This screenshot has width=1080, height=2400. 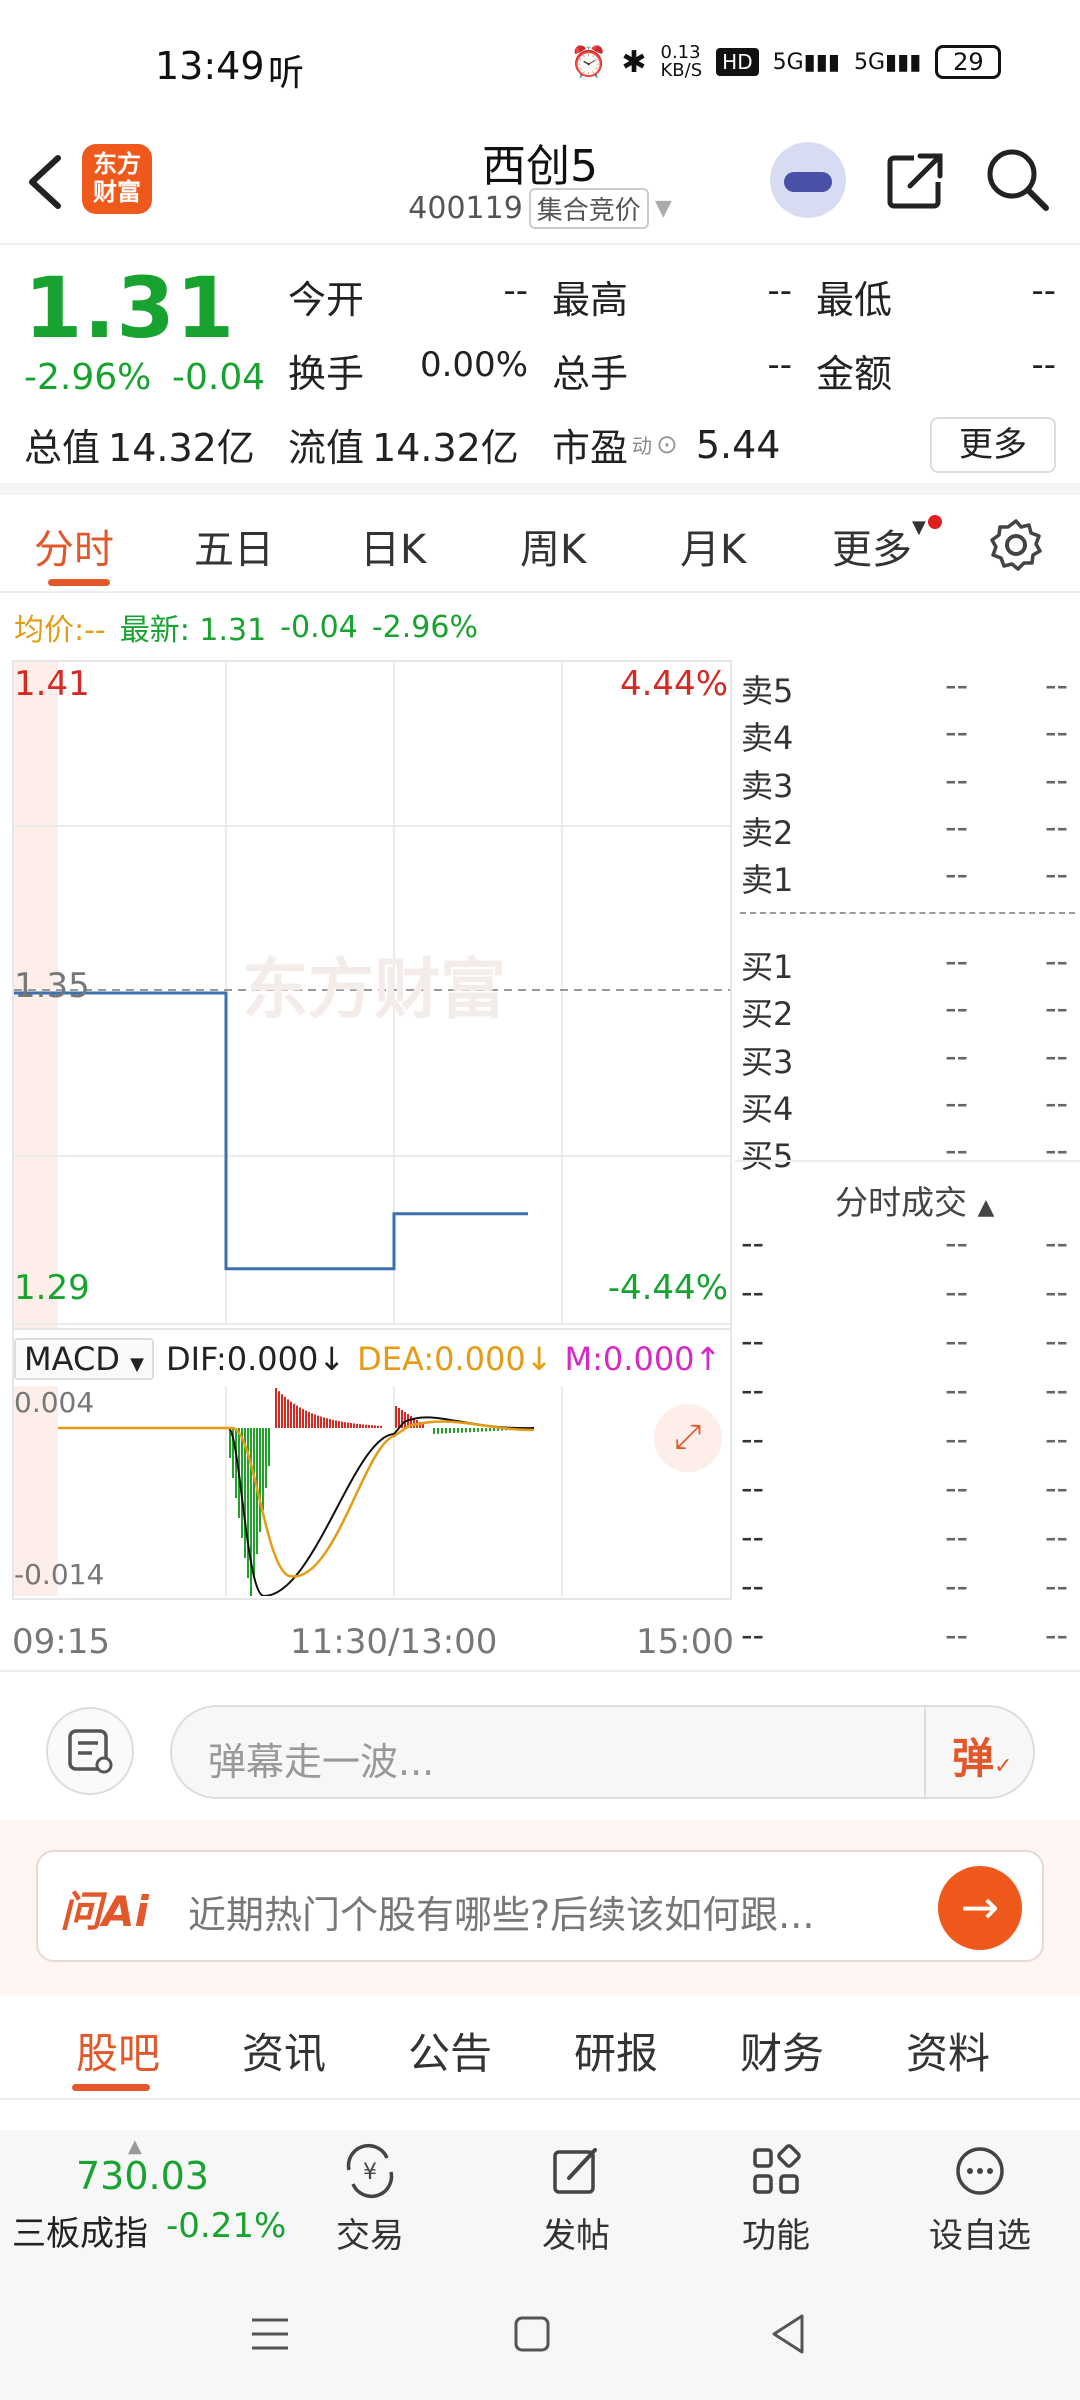 What do you see at coordinates (915, 181) in the screenshot?
I see `share-icon` at bounding box center [915, 181].